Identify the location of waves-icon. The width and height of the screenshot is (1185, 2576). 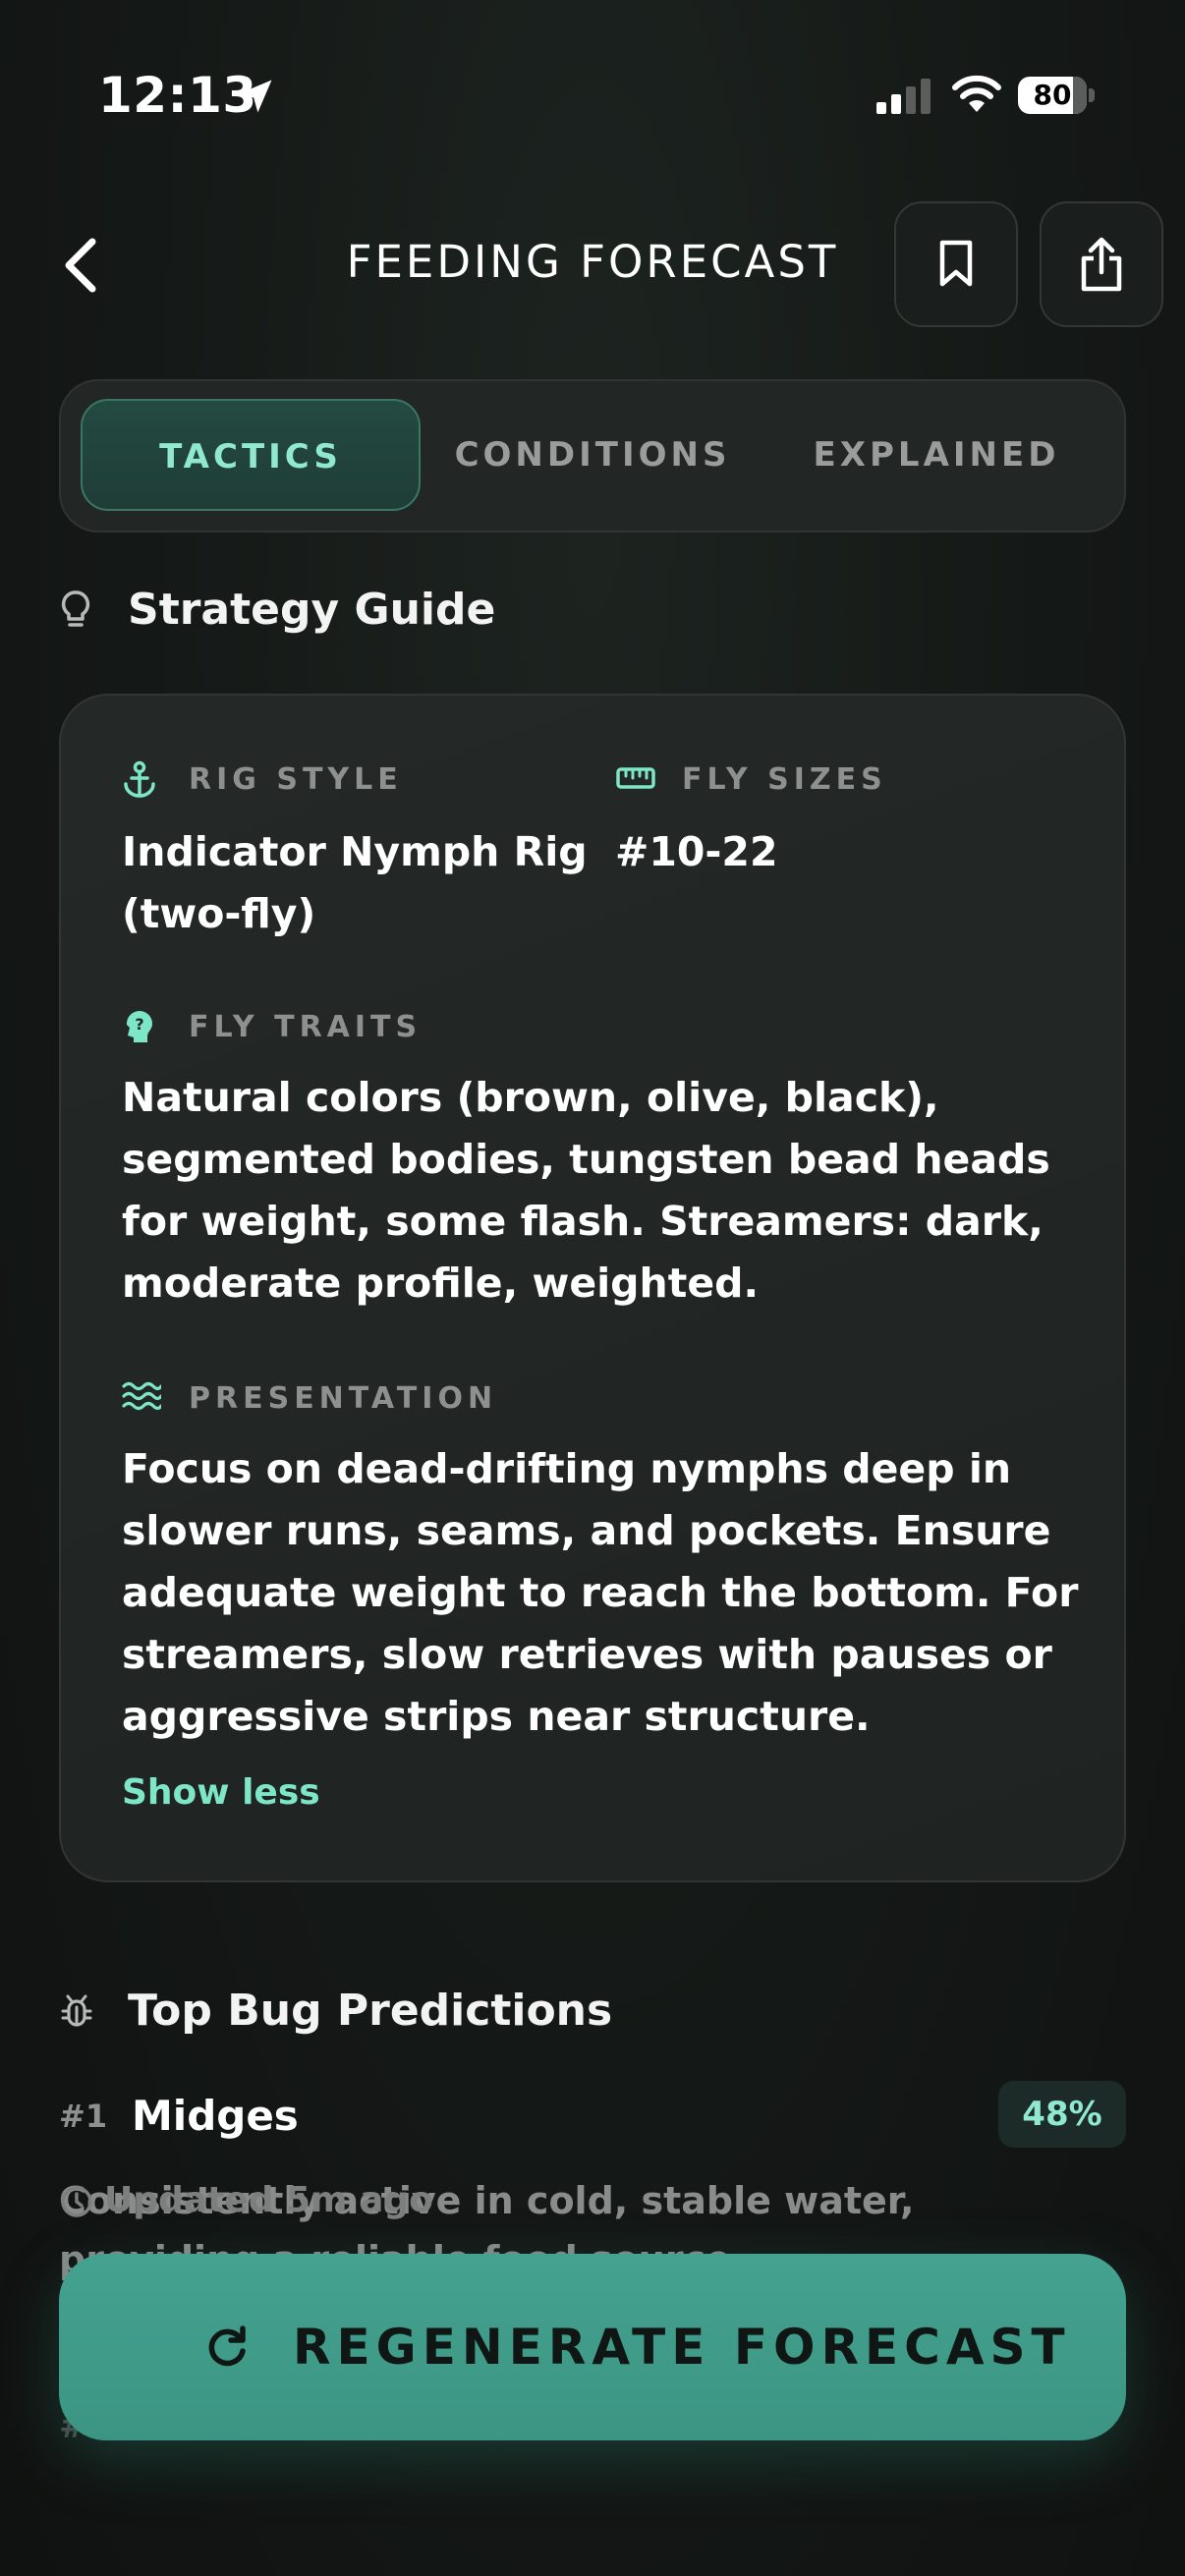
(141, 1396).